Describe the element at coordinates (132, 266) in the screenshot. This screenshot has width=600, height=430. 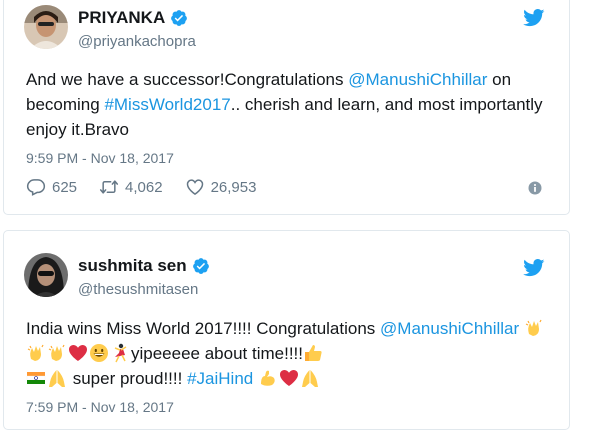
I see `display-name-text: sushmita sen` at that location.